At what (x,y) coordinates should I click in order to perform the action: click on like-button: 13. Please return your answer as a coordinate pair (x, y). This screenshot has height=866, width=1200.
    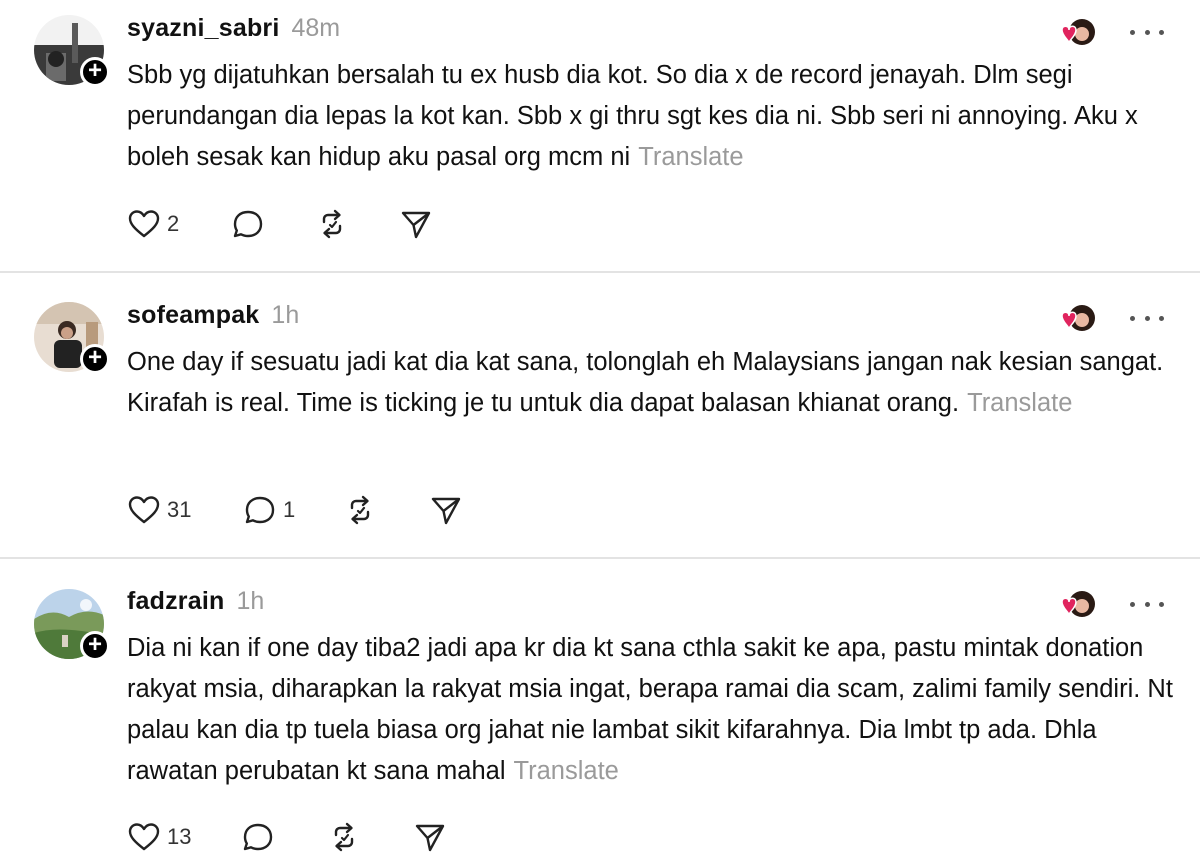
    Looking at the image, I should click on (159, 837).